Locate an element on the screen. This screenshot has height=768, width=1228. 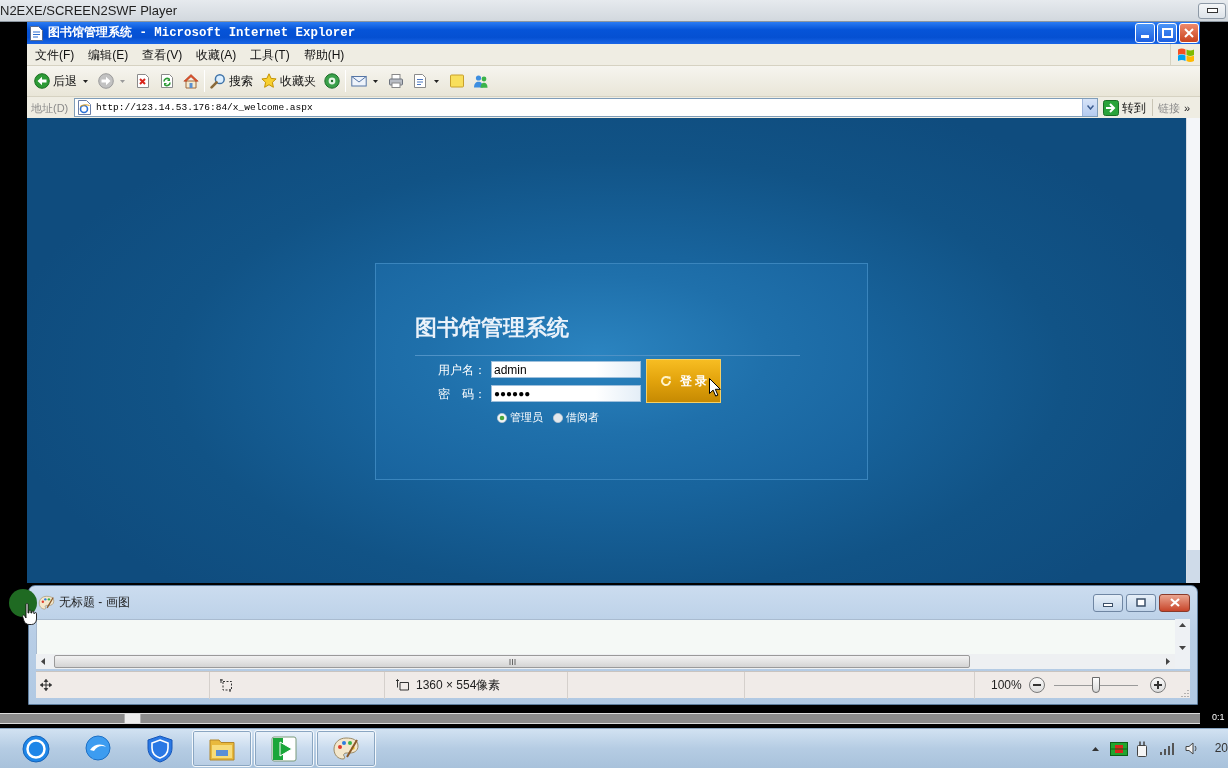
device-icon is located at coordinates (1141, 748).